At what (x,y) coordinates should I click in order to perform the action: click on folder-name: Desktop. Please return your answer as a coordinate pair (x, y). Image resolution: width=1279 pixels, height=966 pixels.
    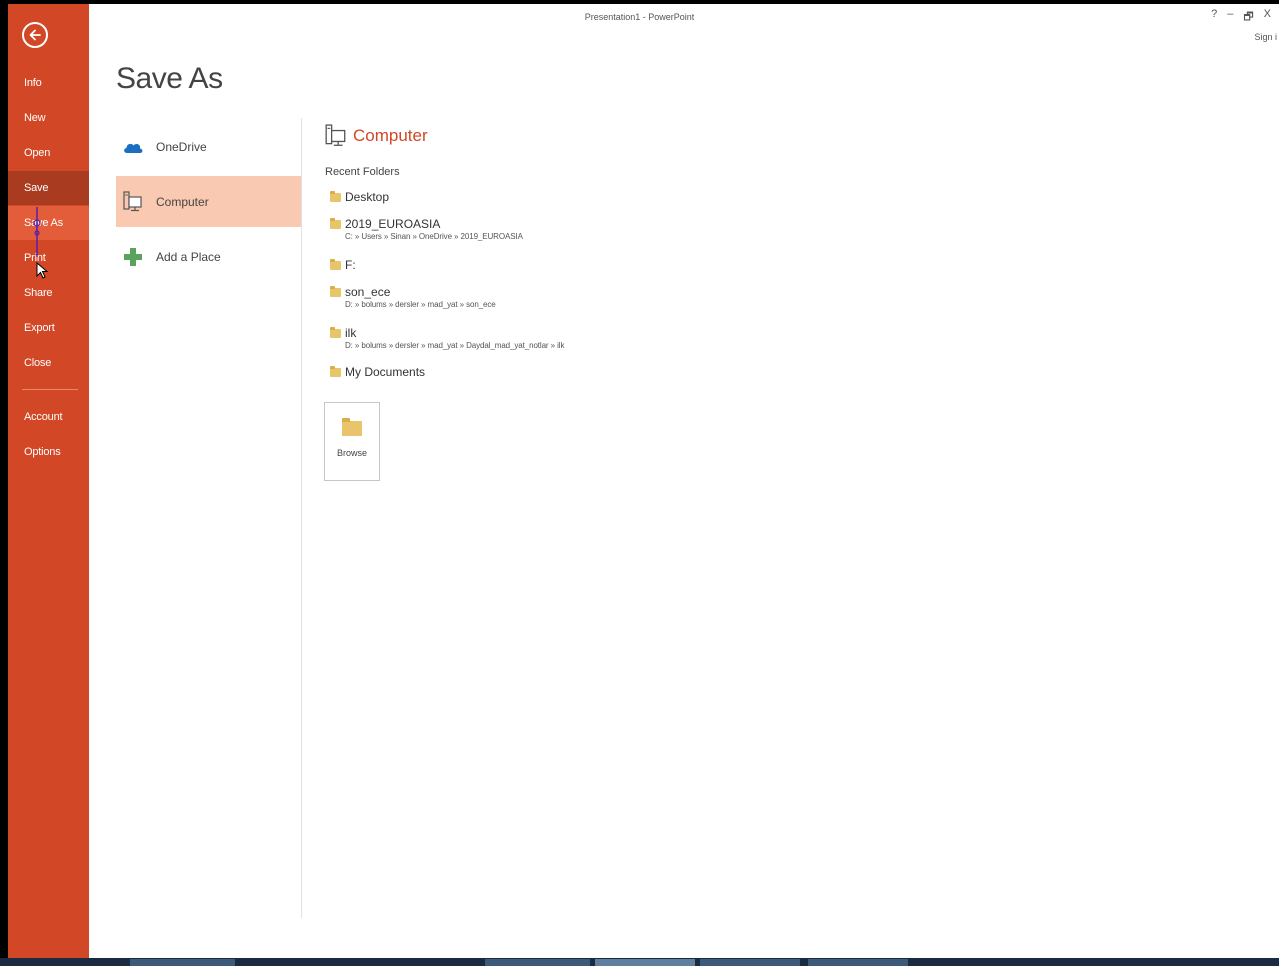
    Looking at the image, I should click on (367, 197).